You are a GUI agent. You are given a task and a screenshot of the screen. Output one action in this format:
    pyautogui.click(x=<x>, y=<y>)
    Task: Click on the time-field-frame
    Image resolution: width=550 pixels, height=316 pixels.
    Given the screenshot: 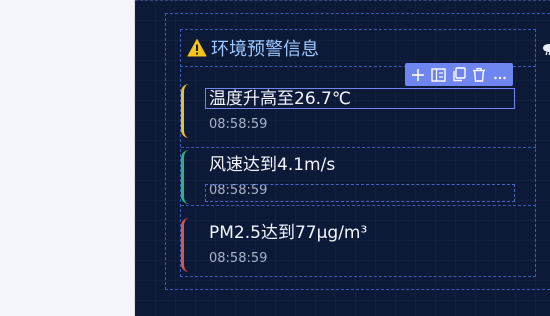 What is the action you would take?
    pyautogui.click(x=360, y=193)
    